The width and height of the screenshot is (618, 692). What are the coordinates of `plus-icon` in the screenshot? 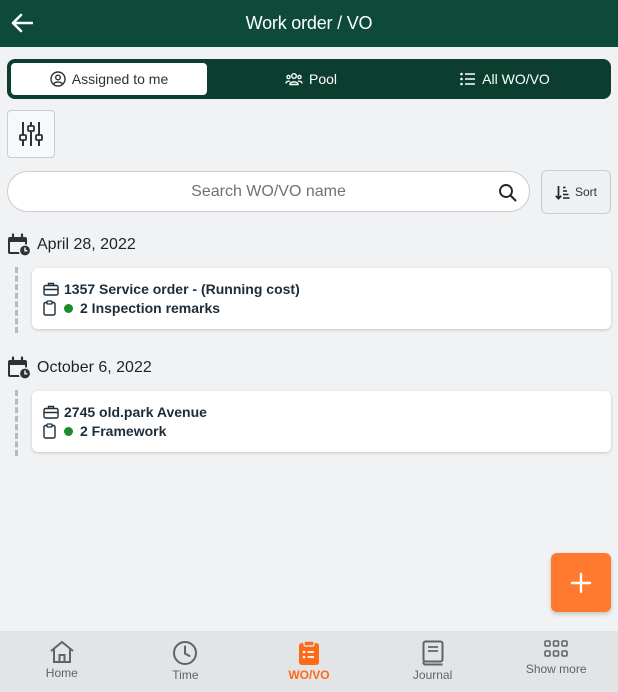 It's located at (581, 582).